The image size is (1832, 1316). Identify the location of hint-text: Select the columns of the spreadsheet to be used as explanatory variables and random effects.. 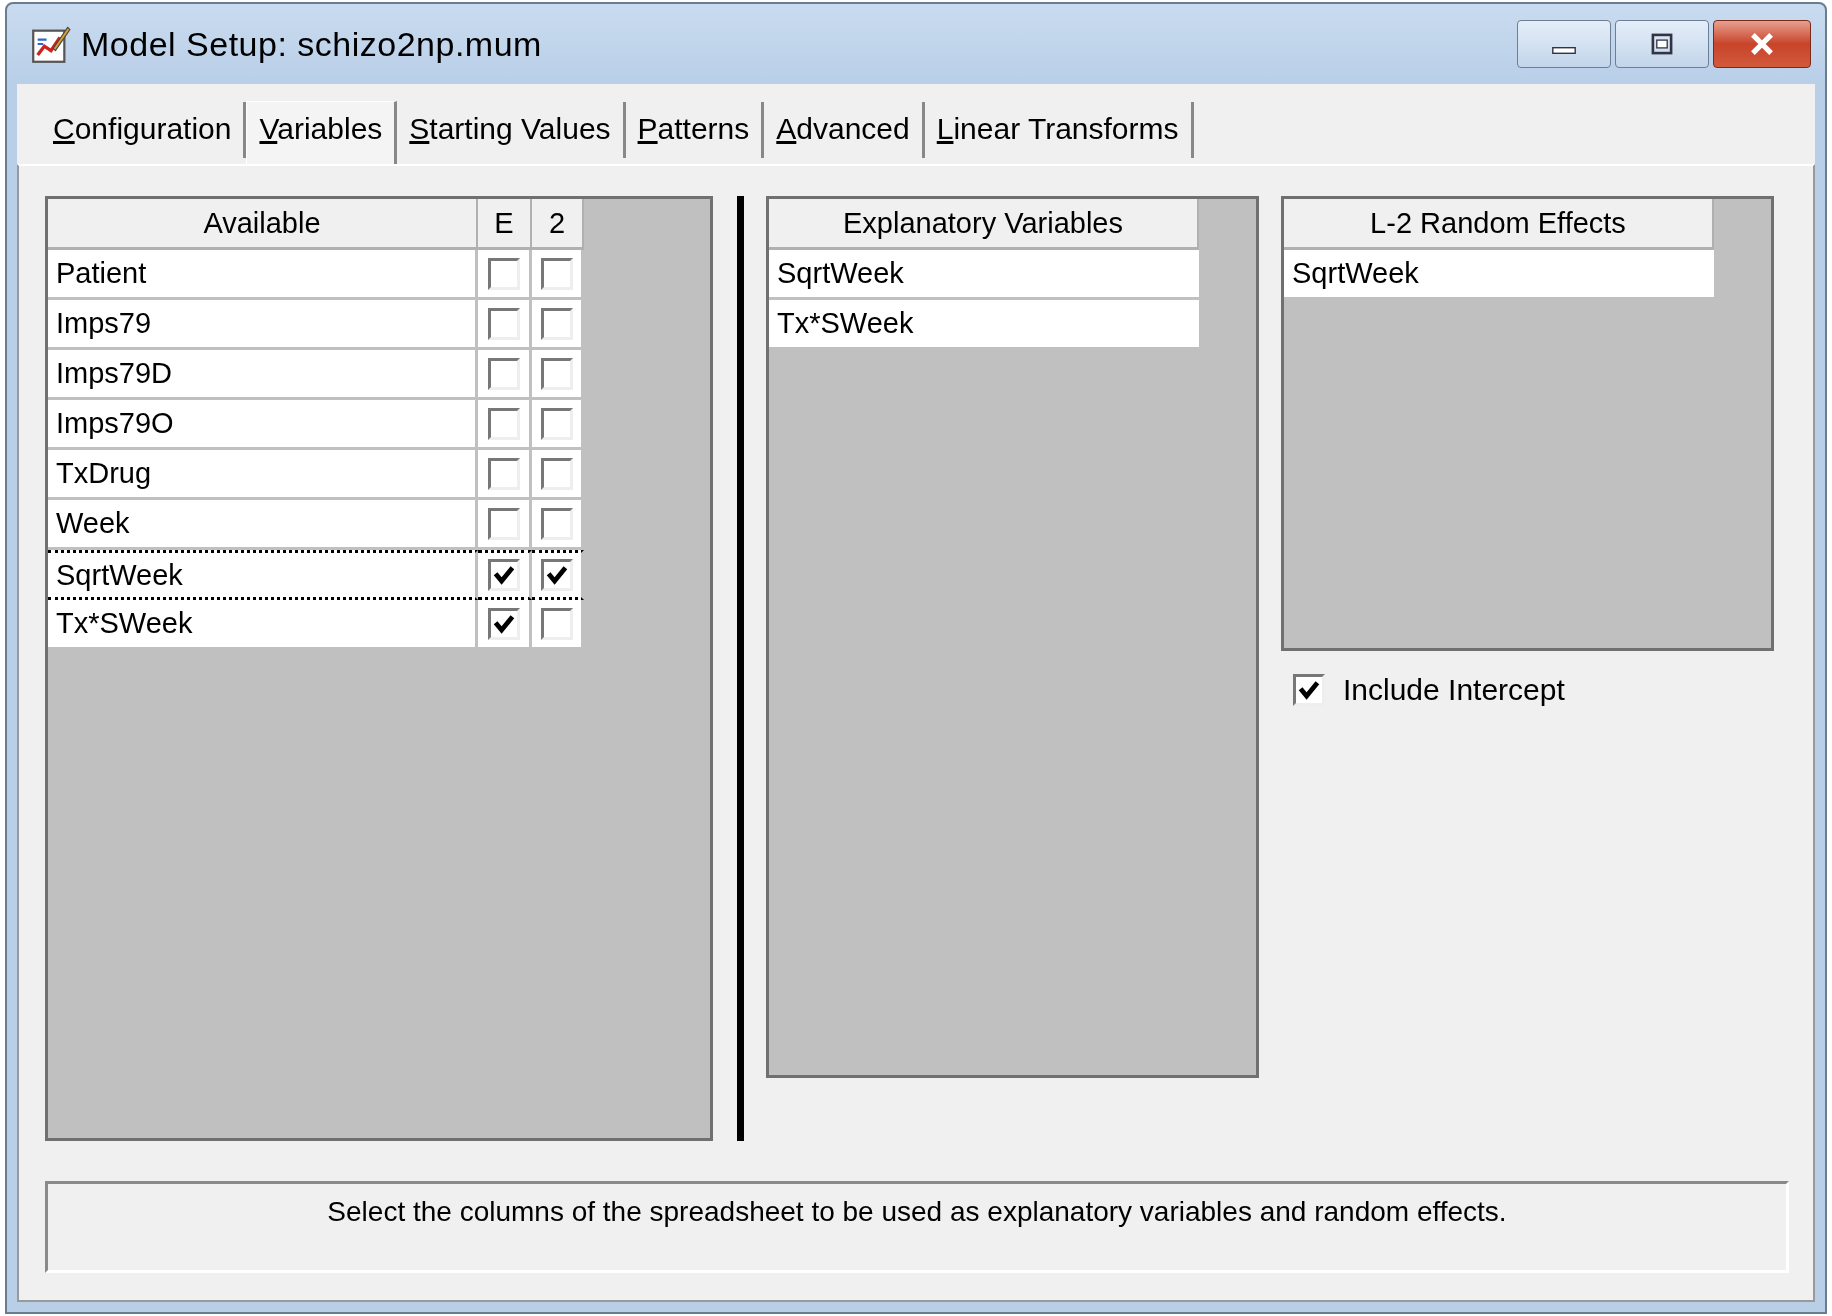
(917, 1227).